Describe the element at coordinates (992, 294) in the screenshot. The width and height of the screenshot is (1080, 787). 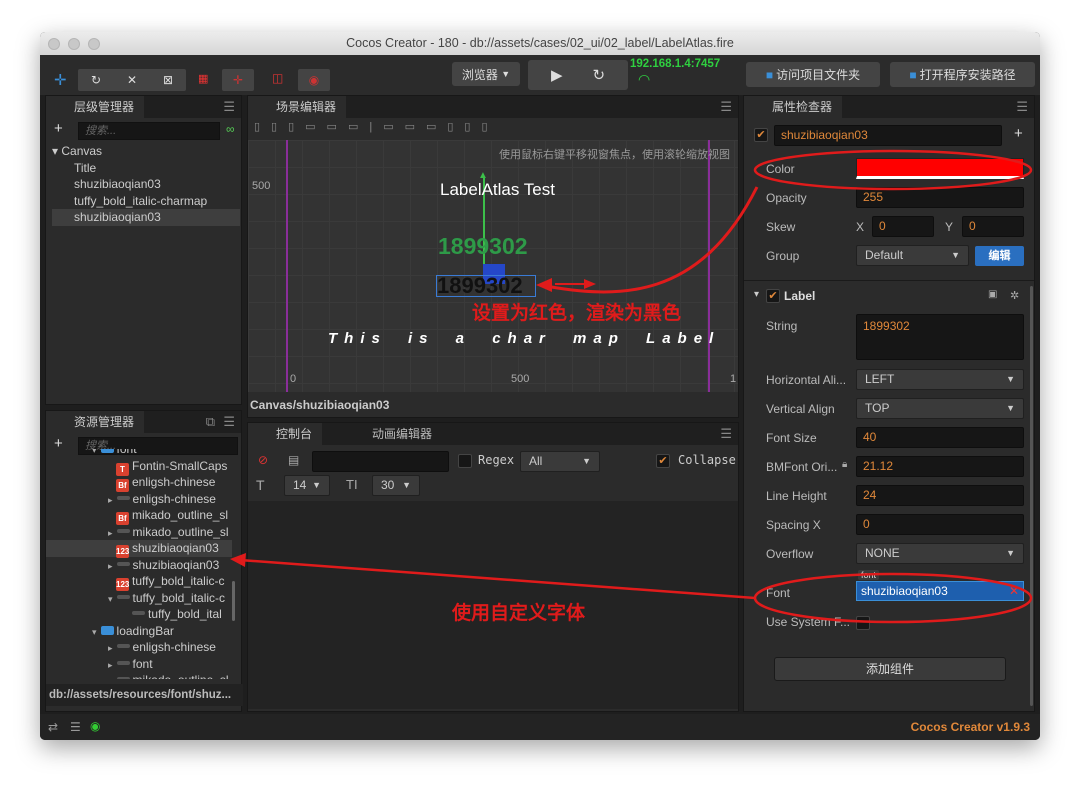
I see `help-icon: ▣` at that location.